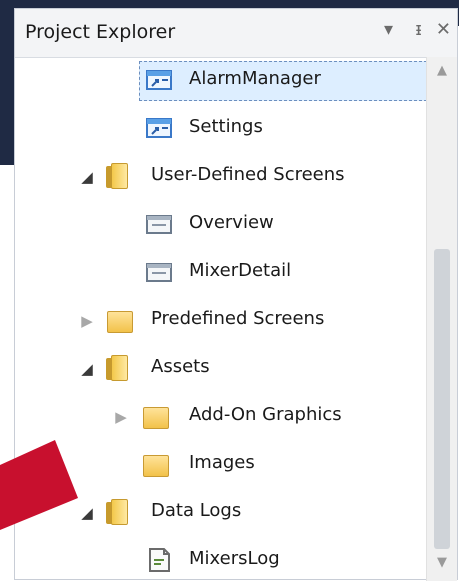 This screenshot has width=459, height=585. What do you see at coordinates (231, 222) in the screenshot?
I see `tree-item-label: Overview` at bounding box center [231, 222].